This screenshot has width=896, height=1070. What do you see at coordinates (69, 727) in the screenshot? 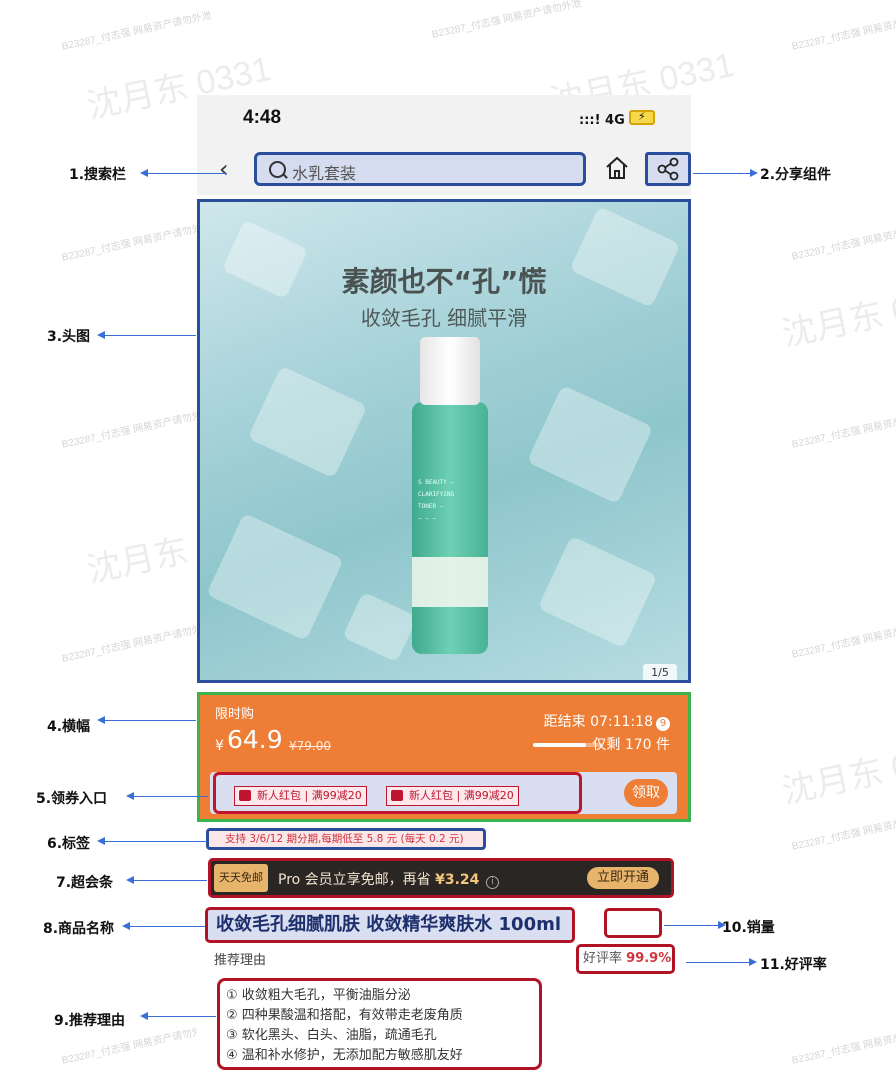
I see `callout-banner: 4.横幅` at bounding box center [69, 727].